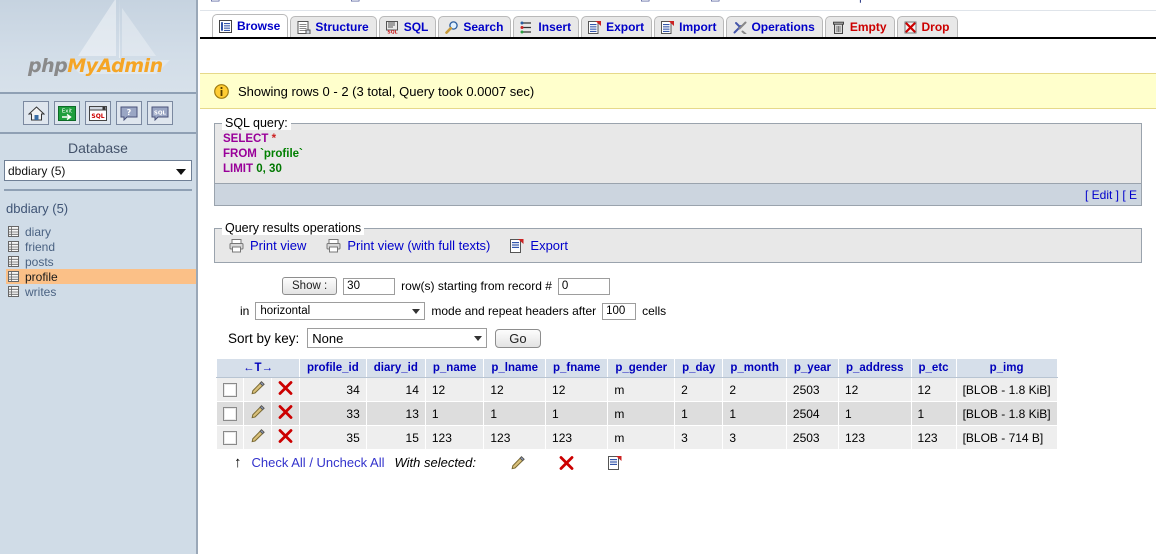 The image size is (1156, 554). Describe the element at coordinates (98, 170) in the screenshot. I see `database-select: dbdiary (5)` at that location.